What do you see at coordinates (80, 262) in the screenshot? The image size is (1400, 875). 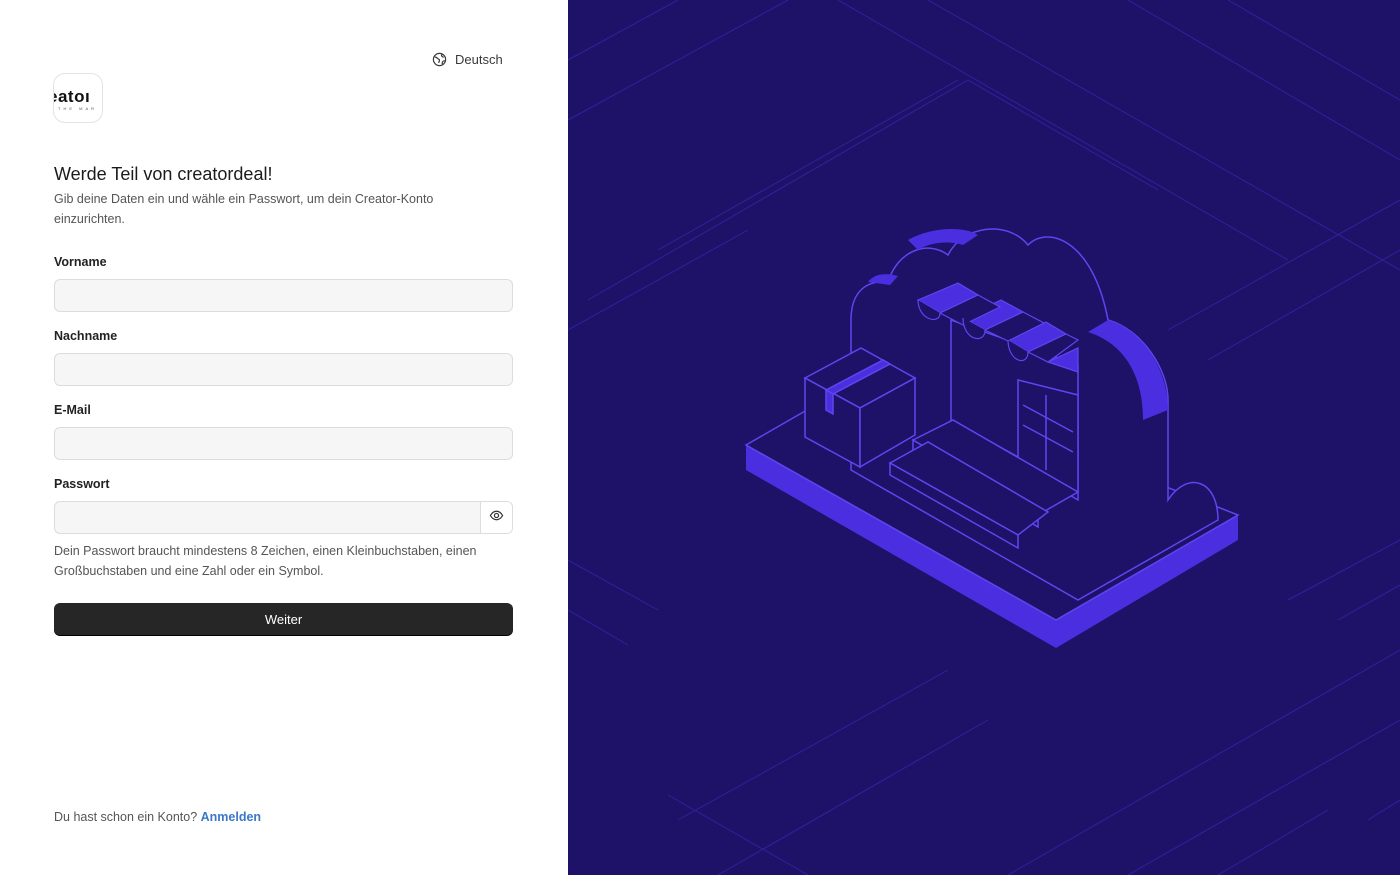 I see `first-name-label: Vorname` at bounding box center [80, 262].